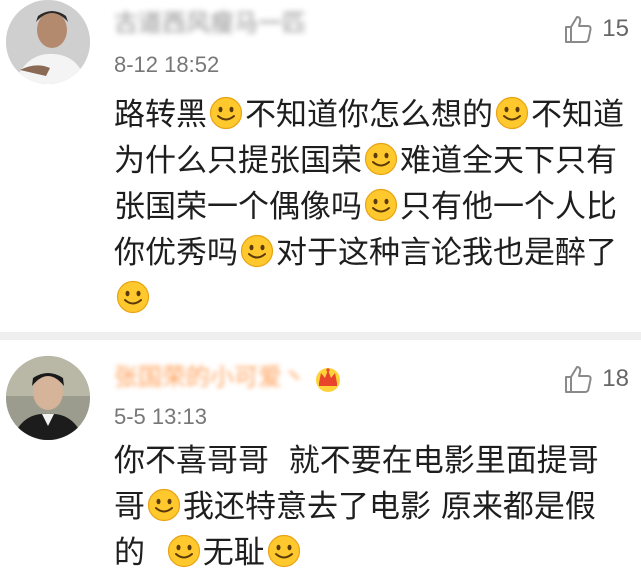  What do you see at coordinates (160, 416) in the screenshot?
I see `timestamp: 5-5 13:13` at bounding box center [160, 416].